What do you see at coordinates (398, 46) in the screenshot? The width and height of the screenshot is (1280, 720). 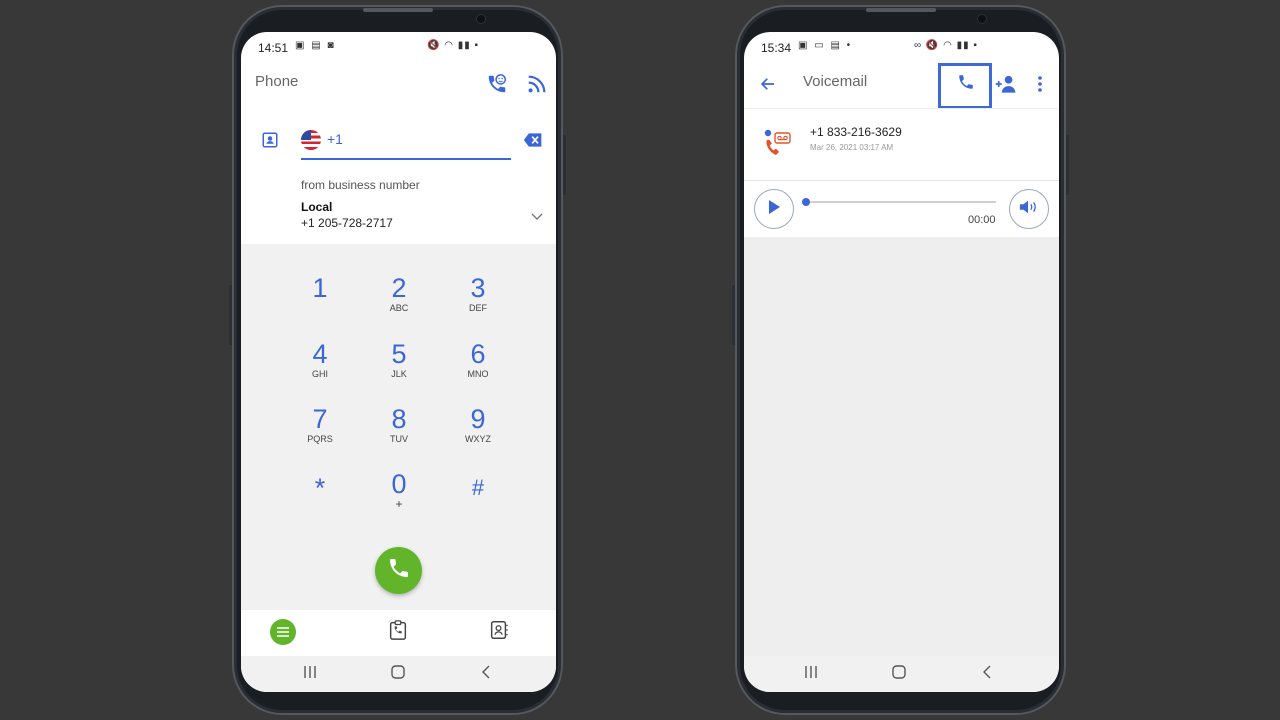 I see `status-bar: 14:51 ▣ ▤ ◙ 🔇 ◠ ▮▮ ▪` at bounding box center [398, 46].